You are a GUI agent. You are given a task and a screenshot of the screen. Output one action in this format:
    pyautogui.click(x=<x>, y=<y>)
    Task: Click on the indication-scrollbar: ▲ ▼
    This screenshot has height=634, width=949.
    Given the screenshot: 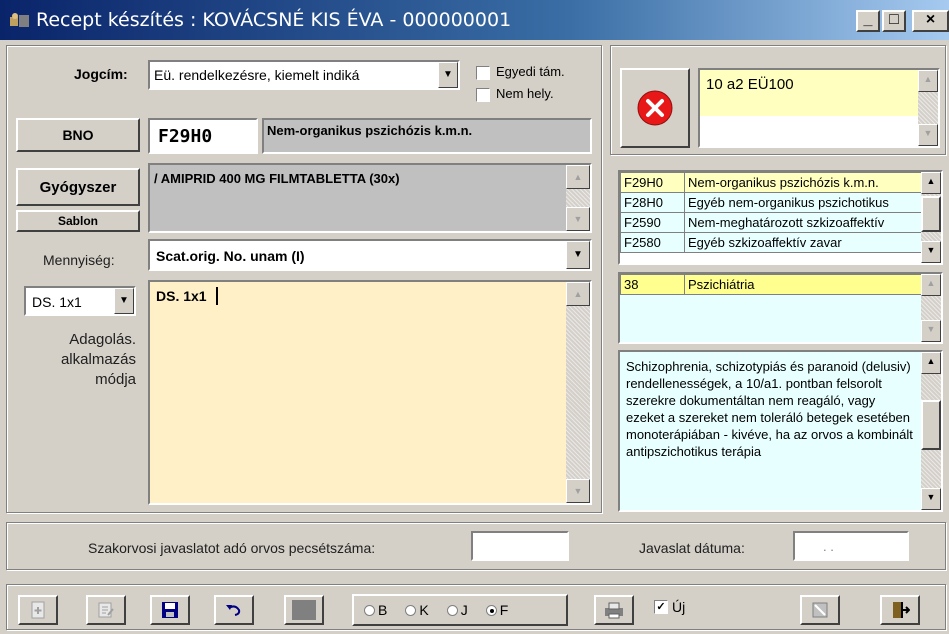 What is the action you would take?
    pyautogui.click(x=931, y=431)
    